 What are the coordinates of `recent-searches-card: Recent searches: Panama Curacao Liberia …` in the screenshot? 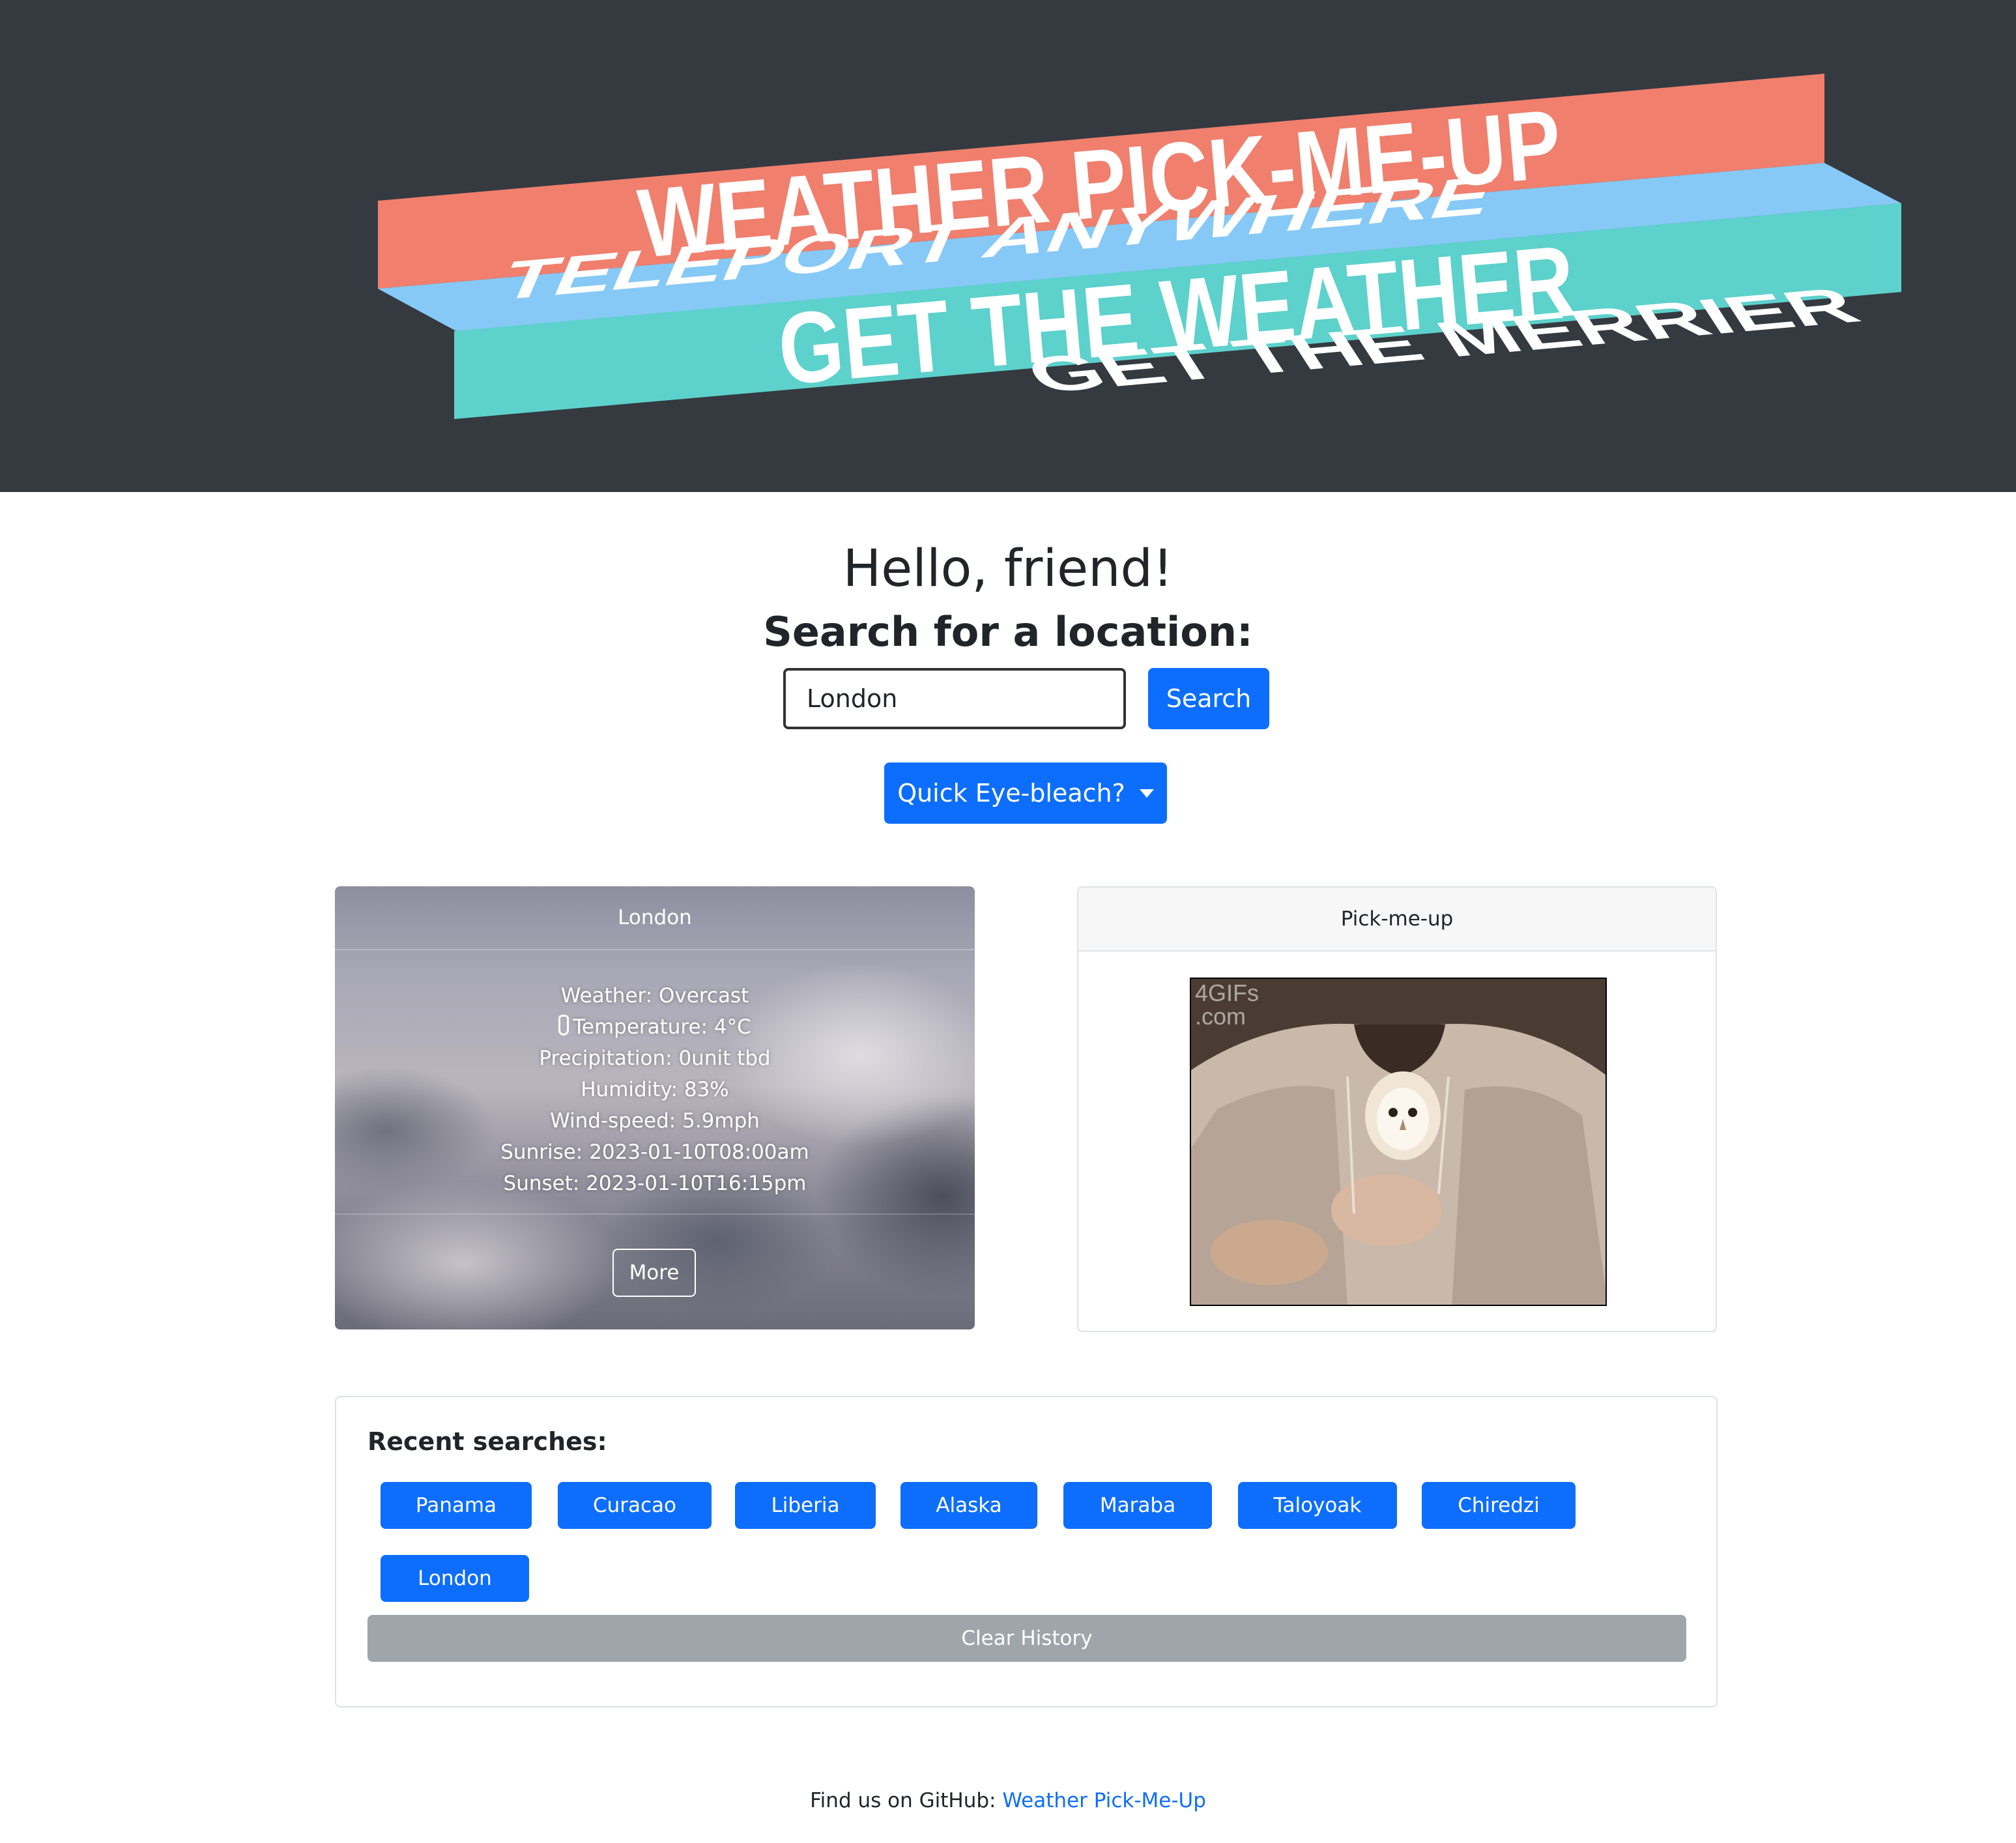 It's located at (1027, 1551).